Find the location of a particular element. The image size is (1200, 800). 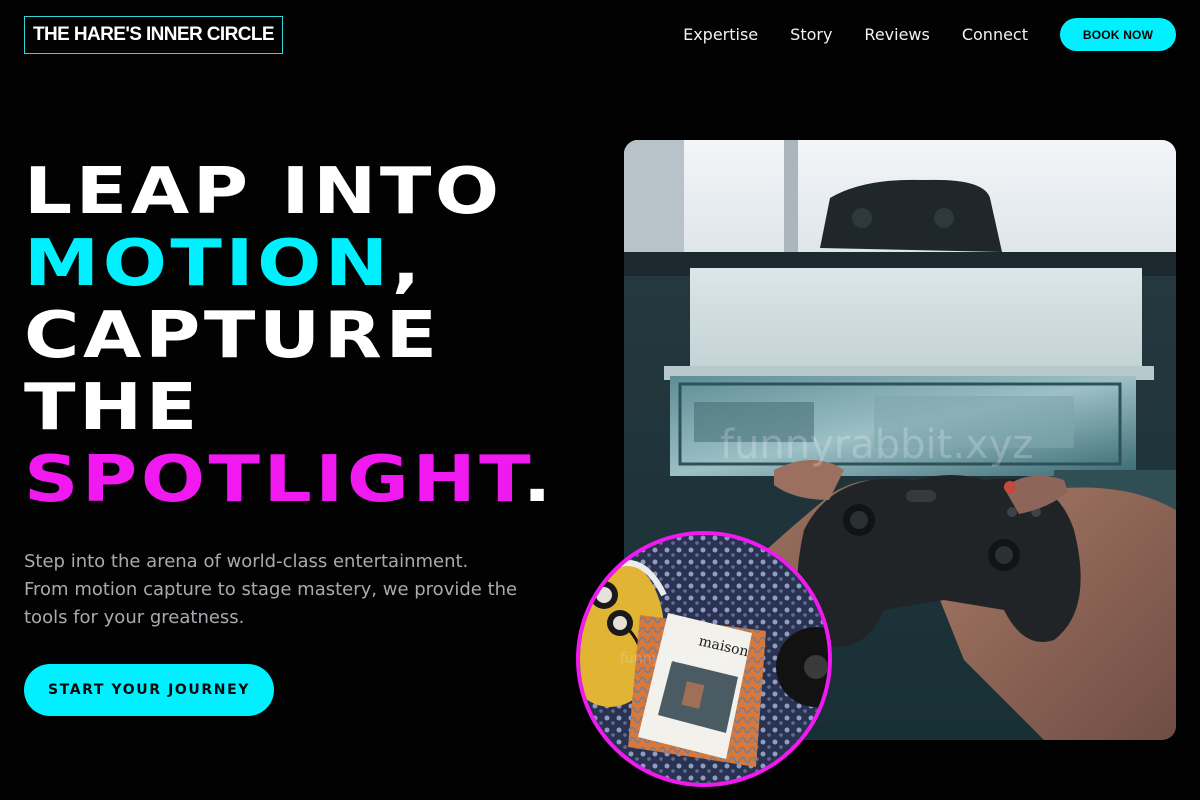

nav-connect: Connect is located at coordinates (995, 34).